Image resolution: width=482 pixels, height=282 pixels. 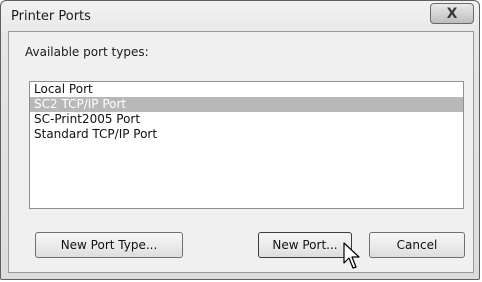 I want to click on close-button: X, so click(x=452, y=13).